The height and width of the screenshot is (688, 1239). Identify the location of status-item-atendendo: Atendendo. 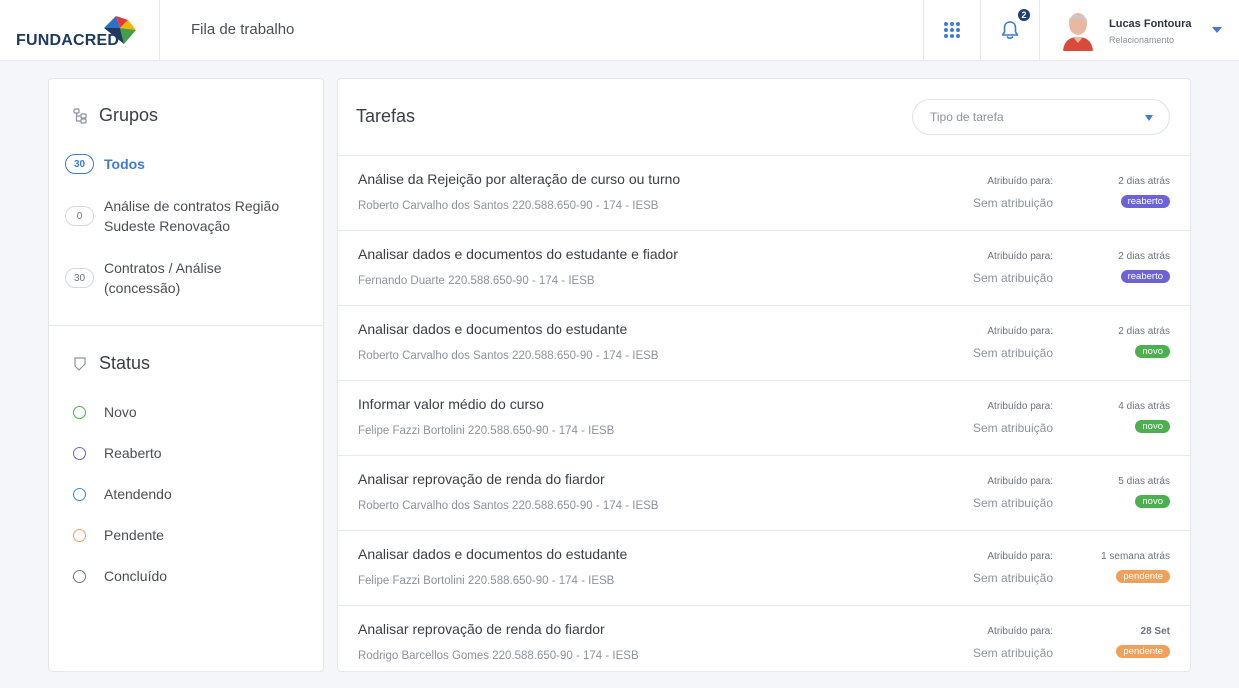
(122, 494).